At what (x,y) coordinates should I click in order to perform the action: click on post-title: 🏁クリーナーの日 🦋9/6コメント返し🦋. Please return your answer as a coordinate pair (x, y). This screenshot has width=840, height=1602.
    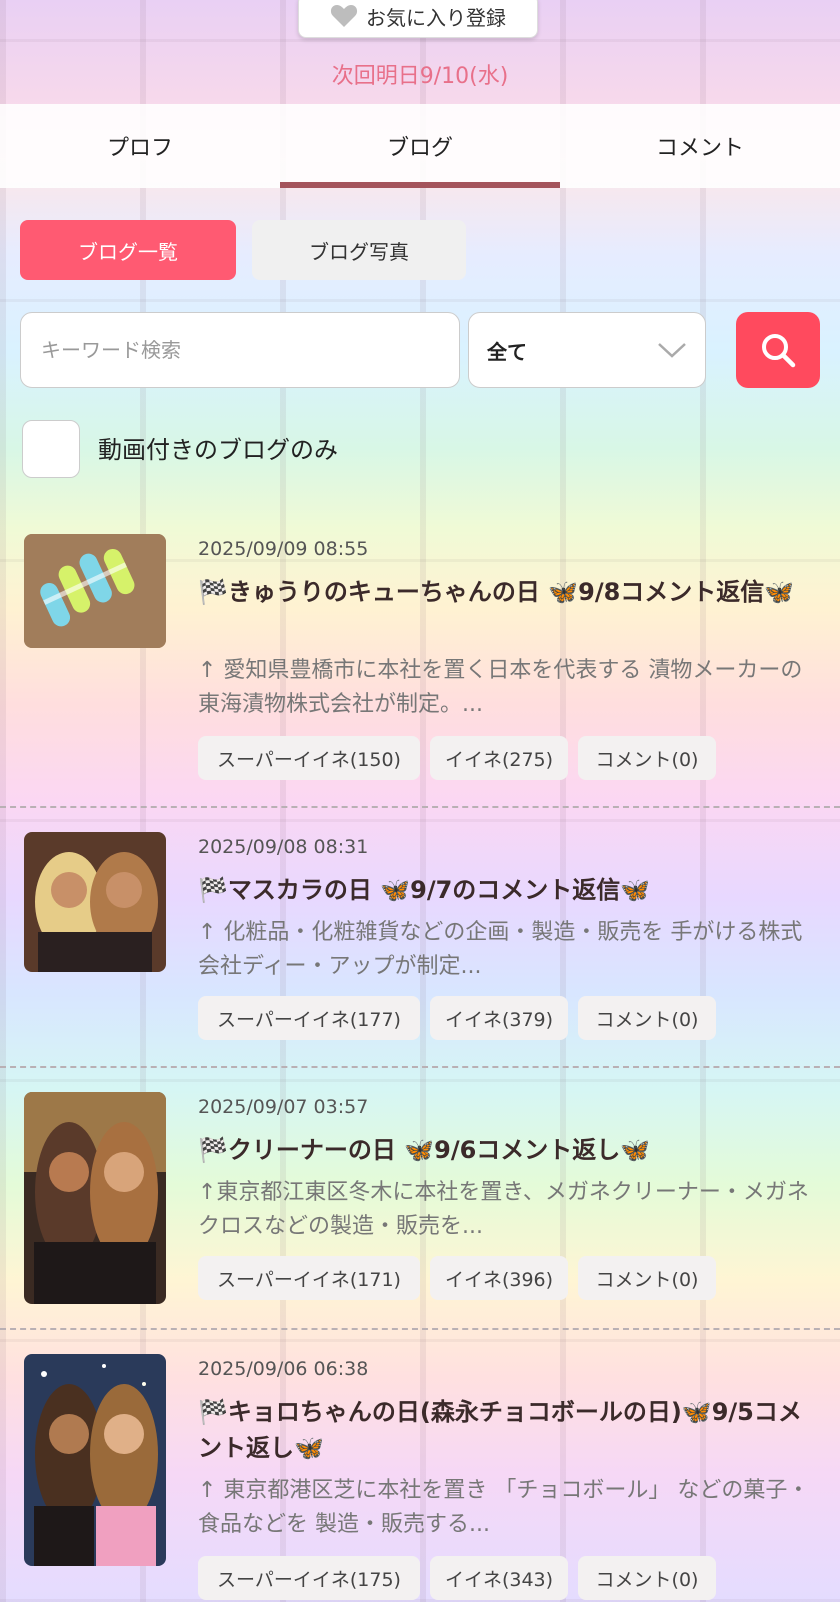
    Looking at the image, I should click on (509, 1150).